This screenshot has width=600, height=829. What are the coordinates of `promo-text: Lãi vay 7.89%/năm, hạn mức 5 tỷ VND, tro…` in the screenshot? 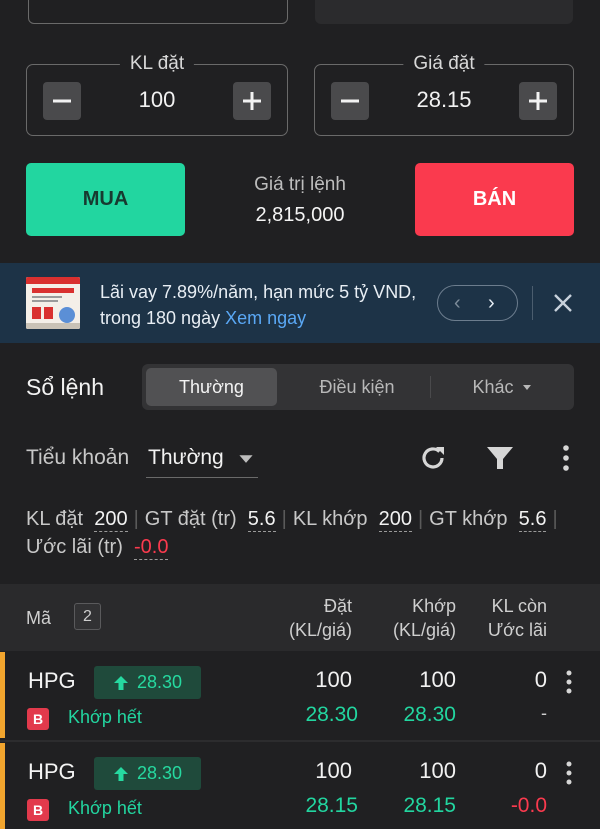 It's located at (260, 305).